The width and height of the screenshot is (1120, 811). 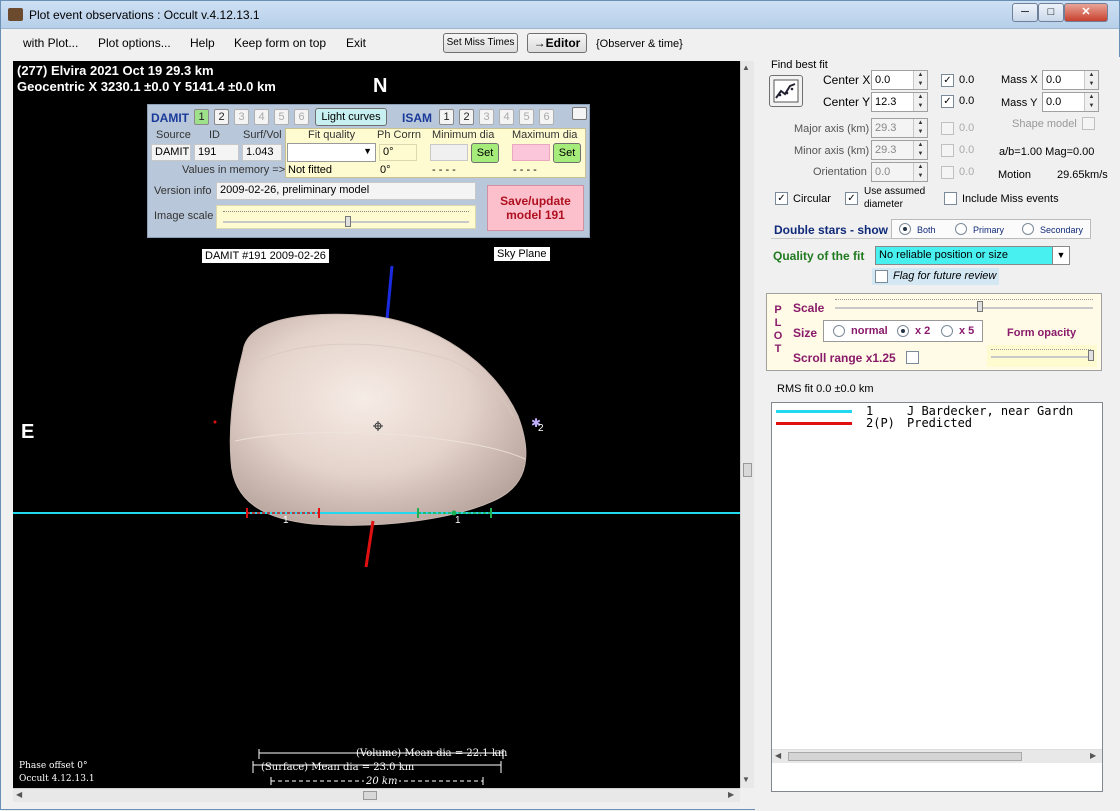 What do you see at coordinates (781, 198) in the screenshot?
I see `circular-checkbox: ✓` at bounding box center [781, 198].